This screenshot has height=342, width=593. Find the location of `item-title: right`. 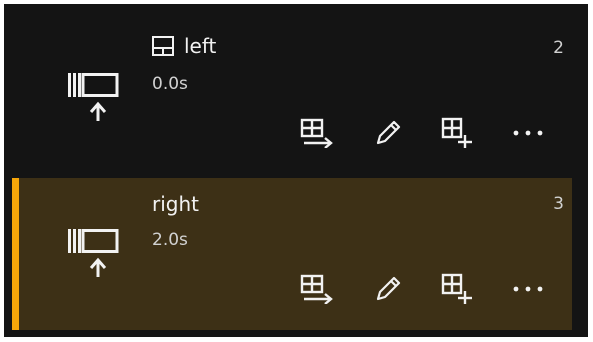

item-title: right is located at coordinates (175, 204).